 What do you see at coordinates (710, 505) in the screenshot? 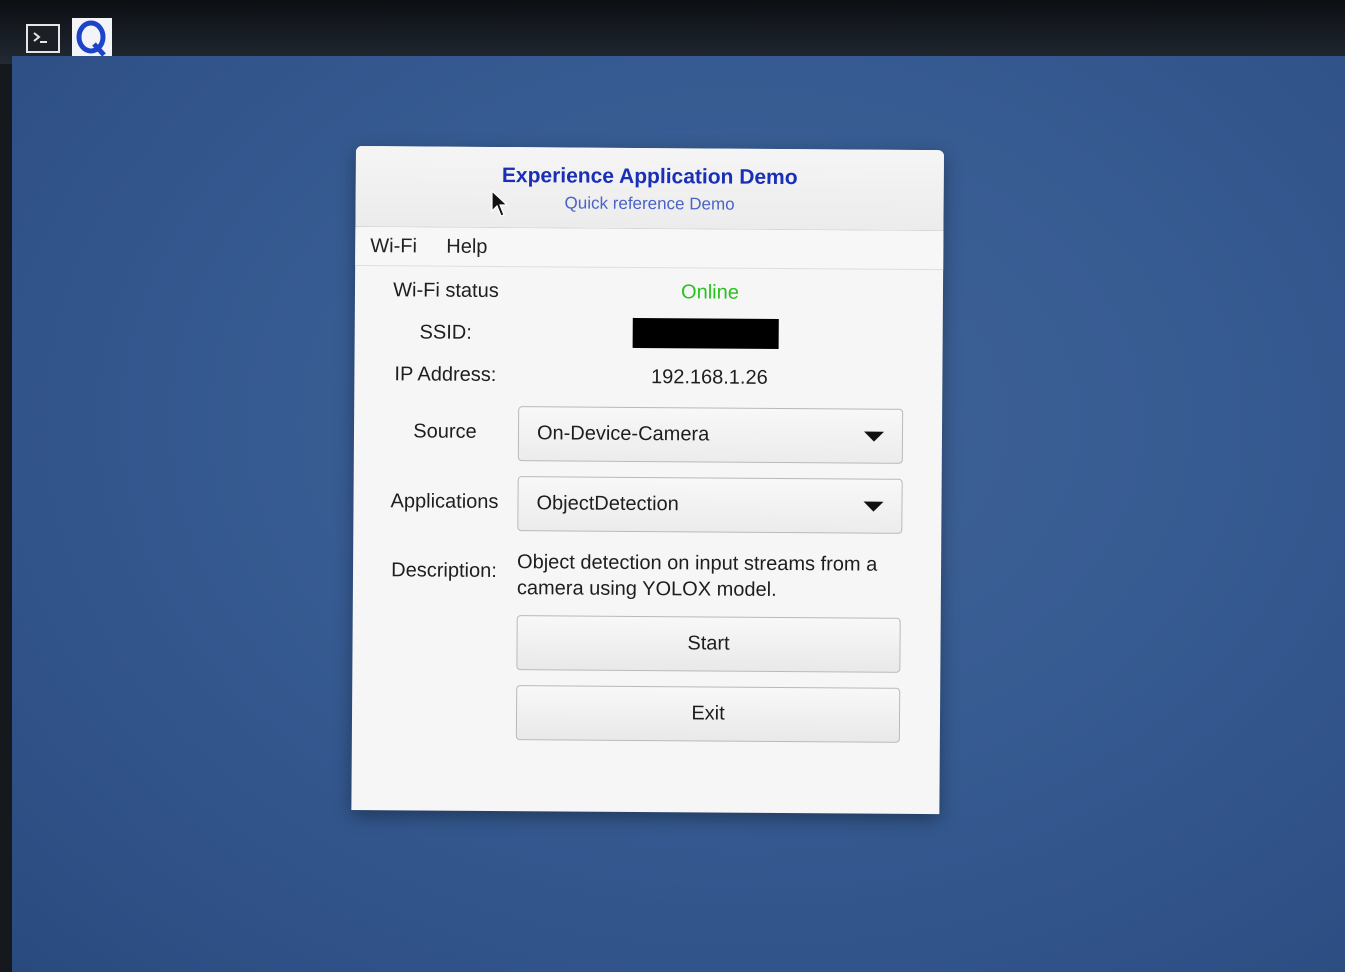
I see `applications-dropdown: ObjectDetection` at bounding box center [710, 505].